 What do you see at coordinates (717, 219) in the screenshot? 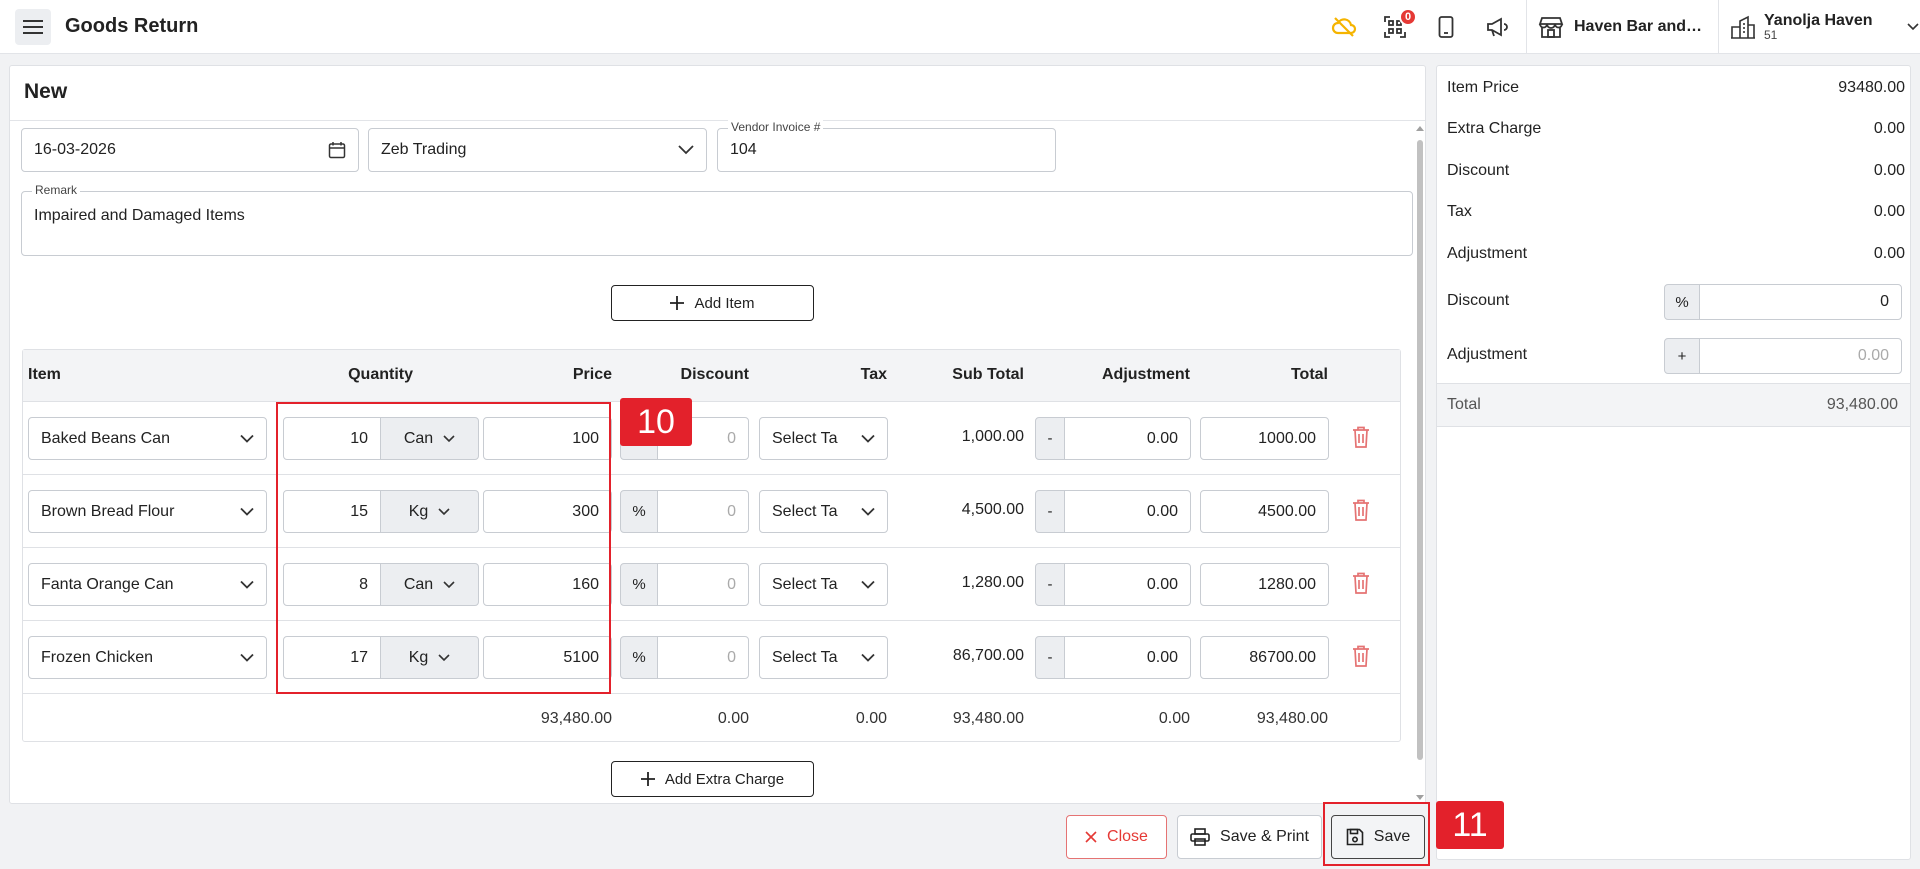
I see `remark-field: Remark Impaired and Damaged Items` at bounding box center [717, 219].